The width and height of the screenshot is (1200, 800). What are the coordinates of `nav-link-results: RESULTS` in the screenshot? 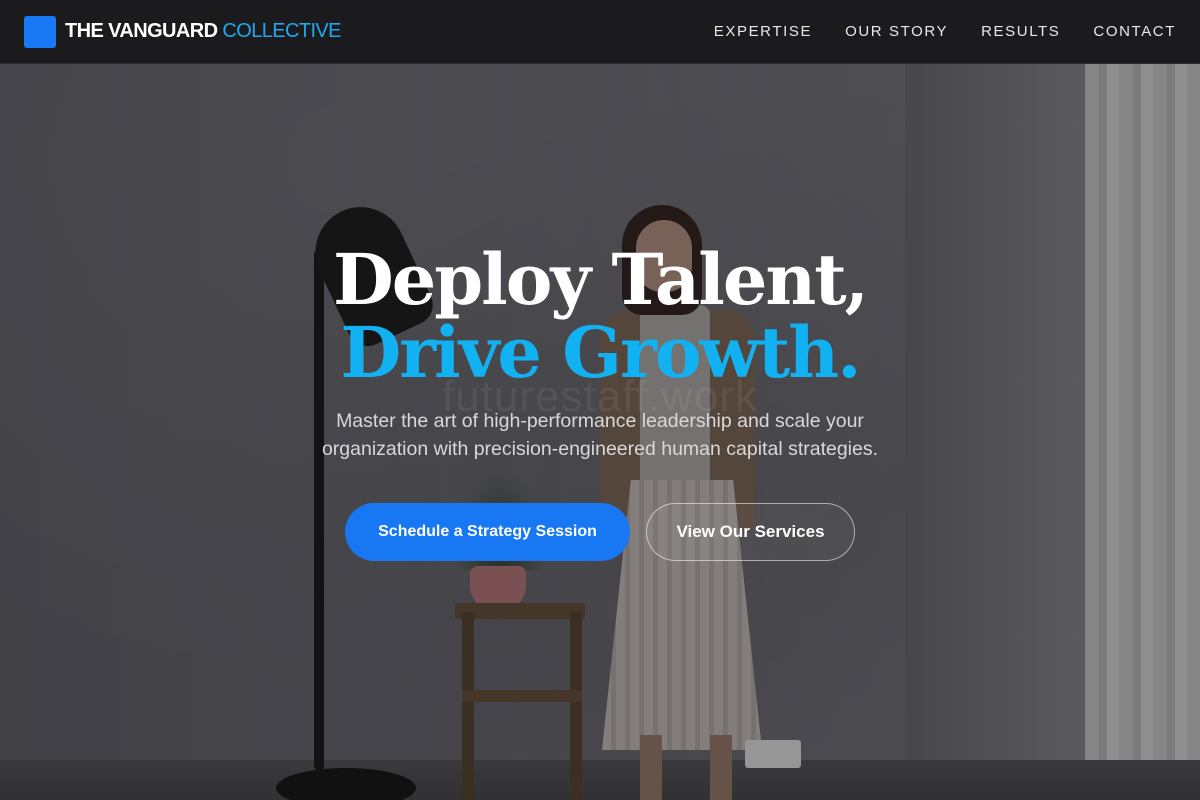 It's located at (1020, 31).